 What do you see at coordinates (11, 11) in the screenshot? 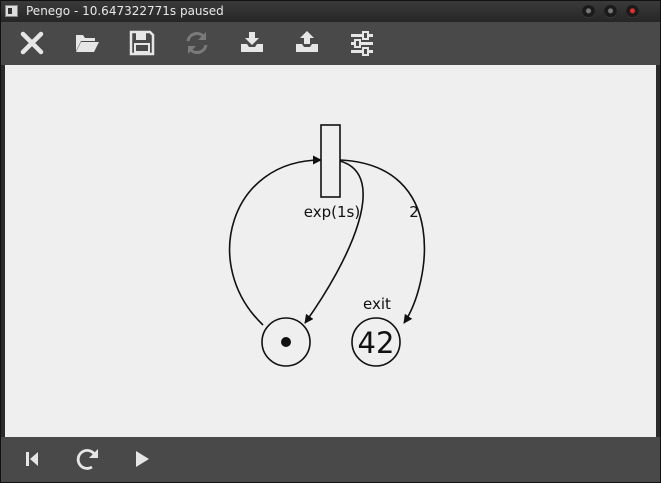
I see `app-icon` at bounding box center [11, 11].